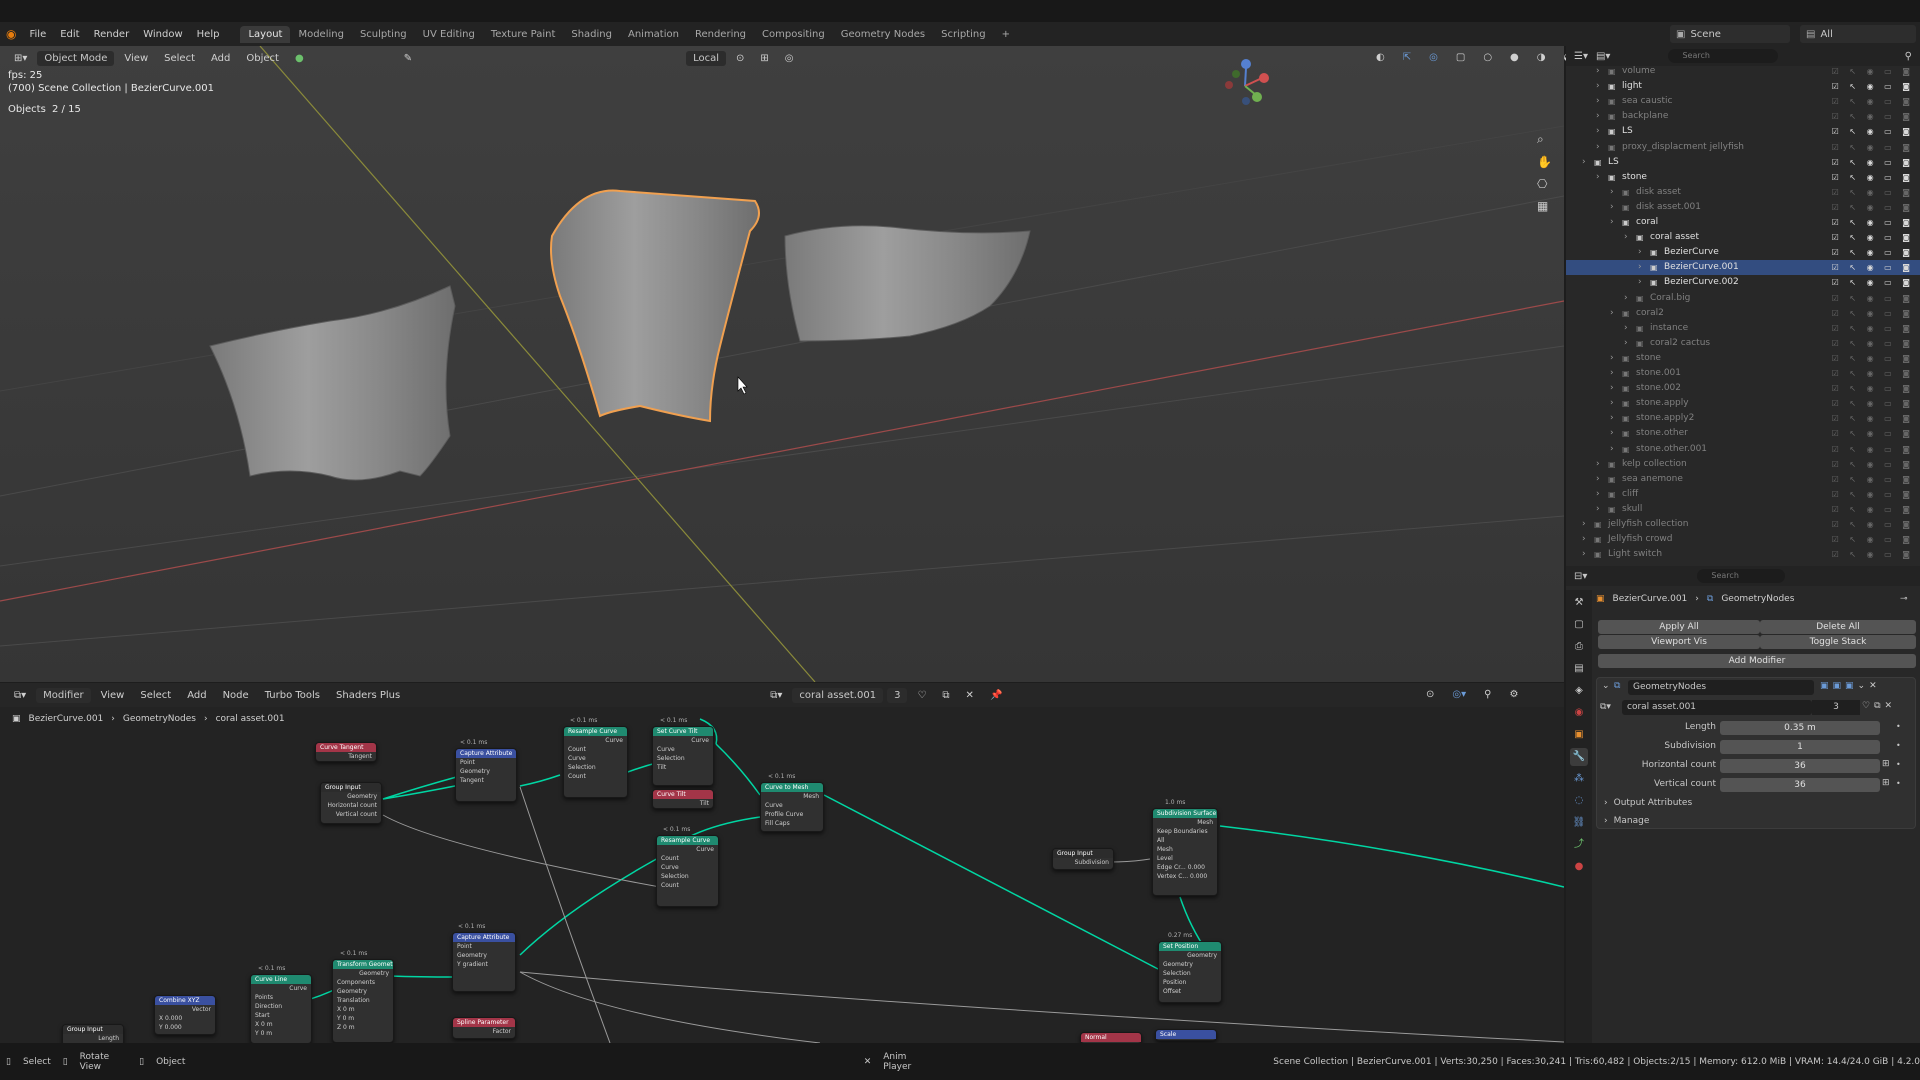  What do you see at coordinates (292, 695) in the screenshot?
I see `node-menu-turbo-tools: Turbo Tools` at bounding box center [292, 695].